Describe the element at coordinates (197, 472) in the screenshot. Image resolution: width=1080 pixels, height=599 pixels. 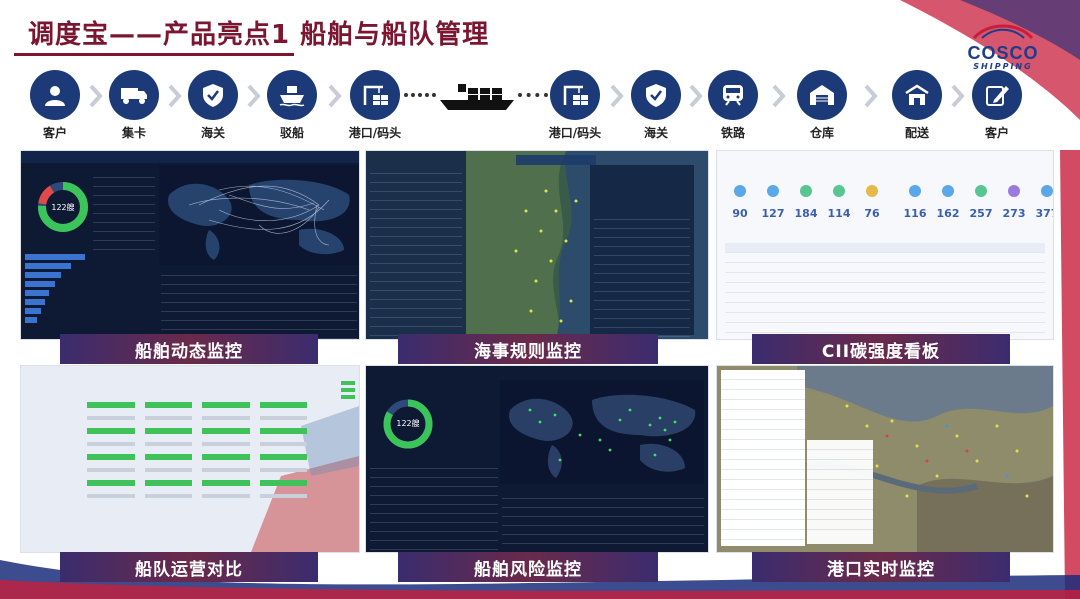
I see `fleet-grid` at that location.